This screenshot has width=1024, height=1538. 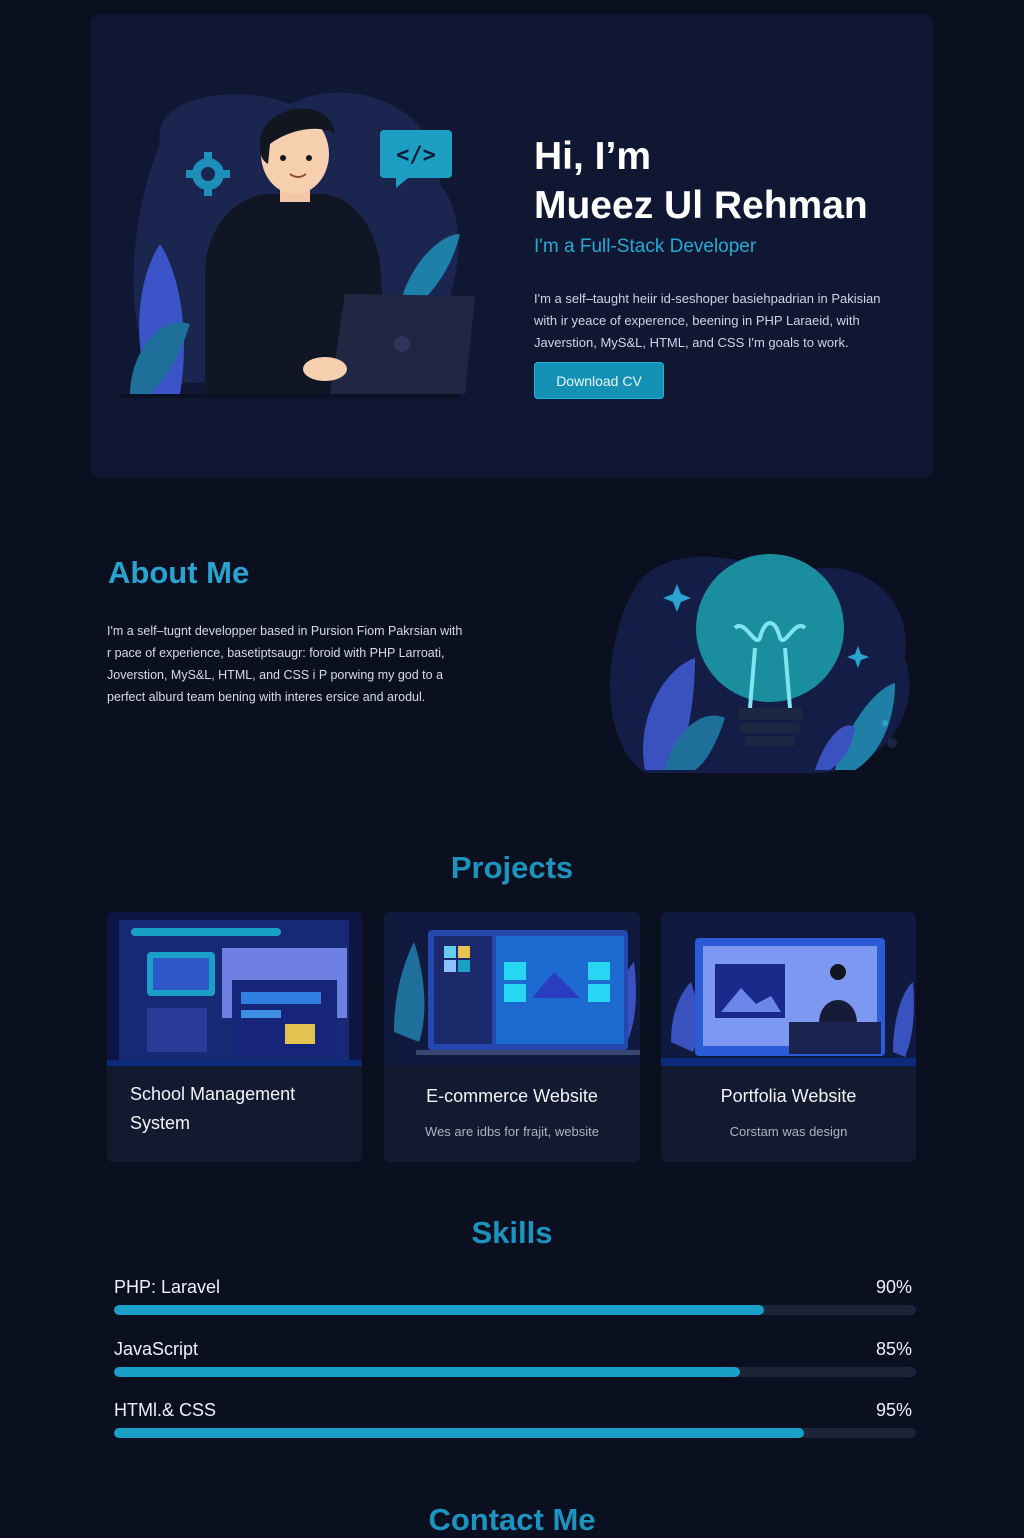 I want to click on project-title: School Management System, so click(x=213, y=1108).